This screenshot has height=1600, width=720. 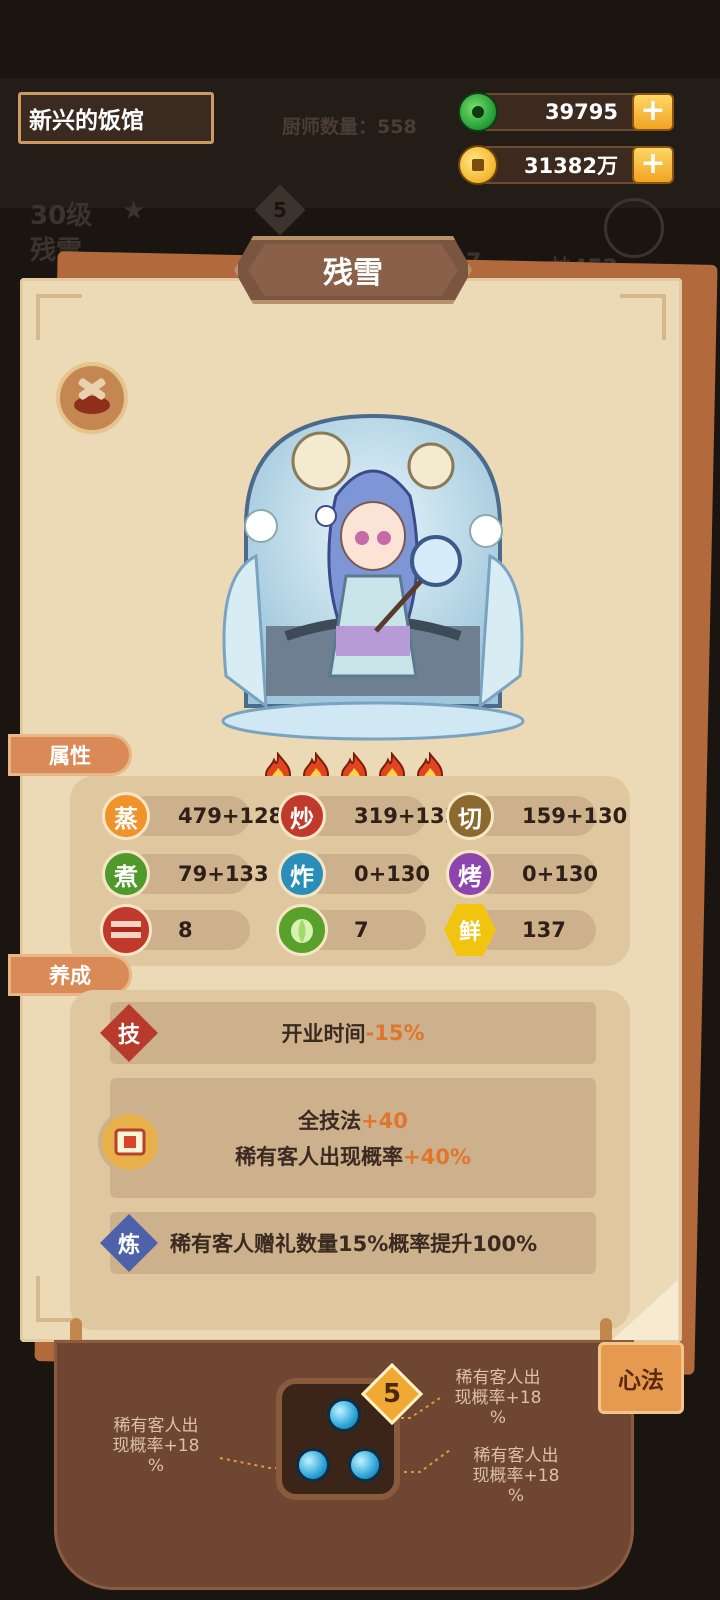 What do you see at coordinates (353, 1138) in the screenshot?
I see `ultimate-row: 全技法+40 稀有客人出现概率+40%` at bounding box center [353, 1138].